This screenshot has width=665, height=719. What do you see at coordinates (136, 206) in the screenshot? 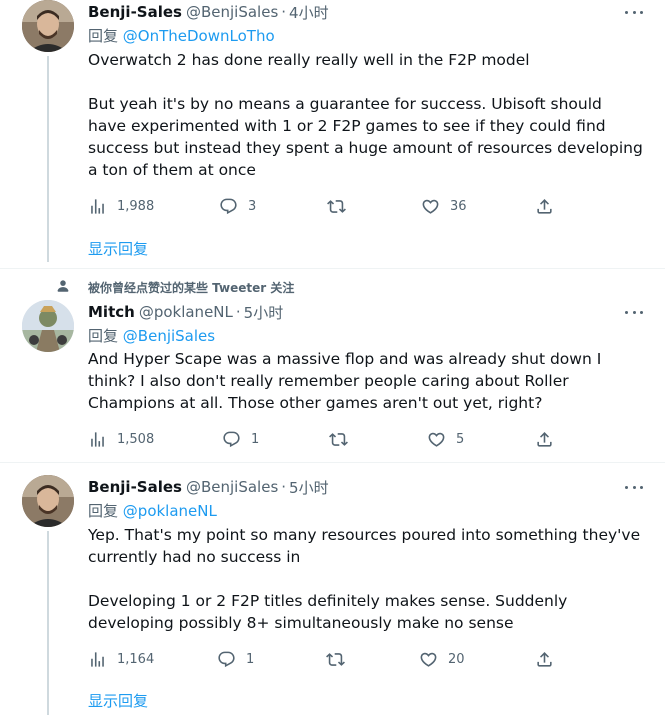
I see `views-count: 1,988` at bounding box center [136, 206].